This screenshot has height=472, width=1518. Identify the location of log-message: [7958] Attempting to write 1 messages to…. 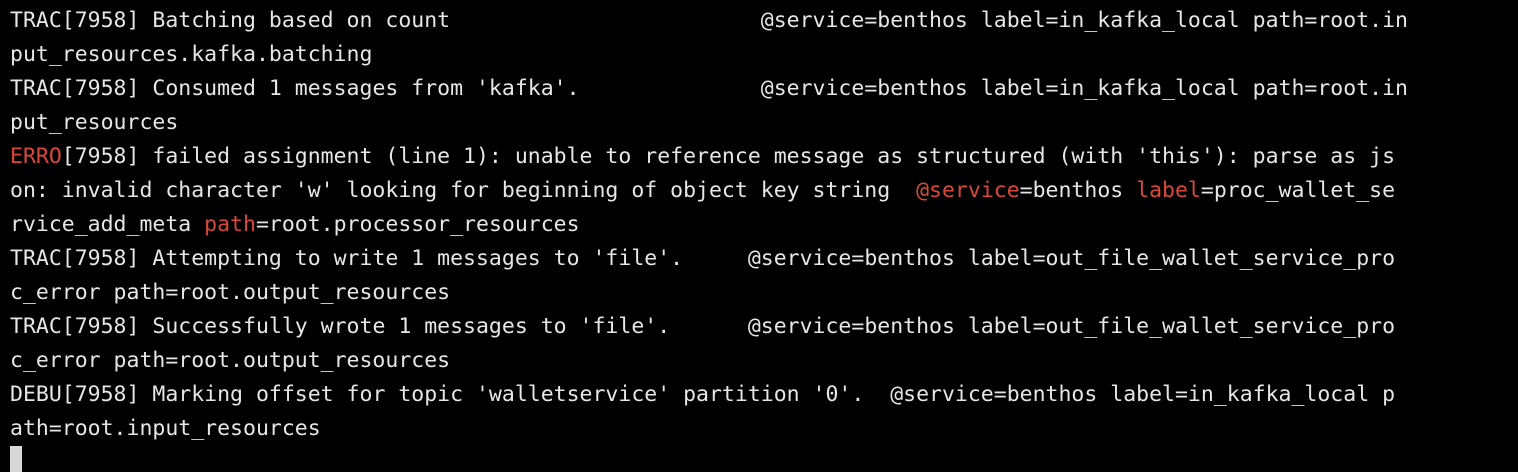
(728, 258).